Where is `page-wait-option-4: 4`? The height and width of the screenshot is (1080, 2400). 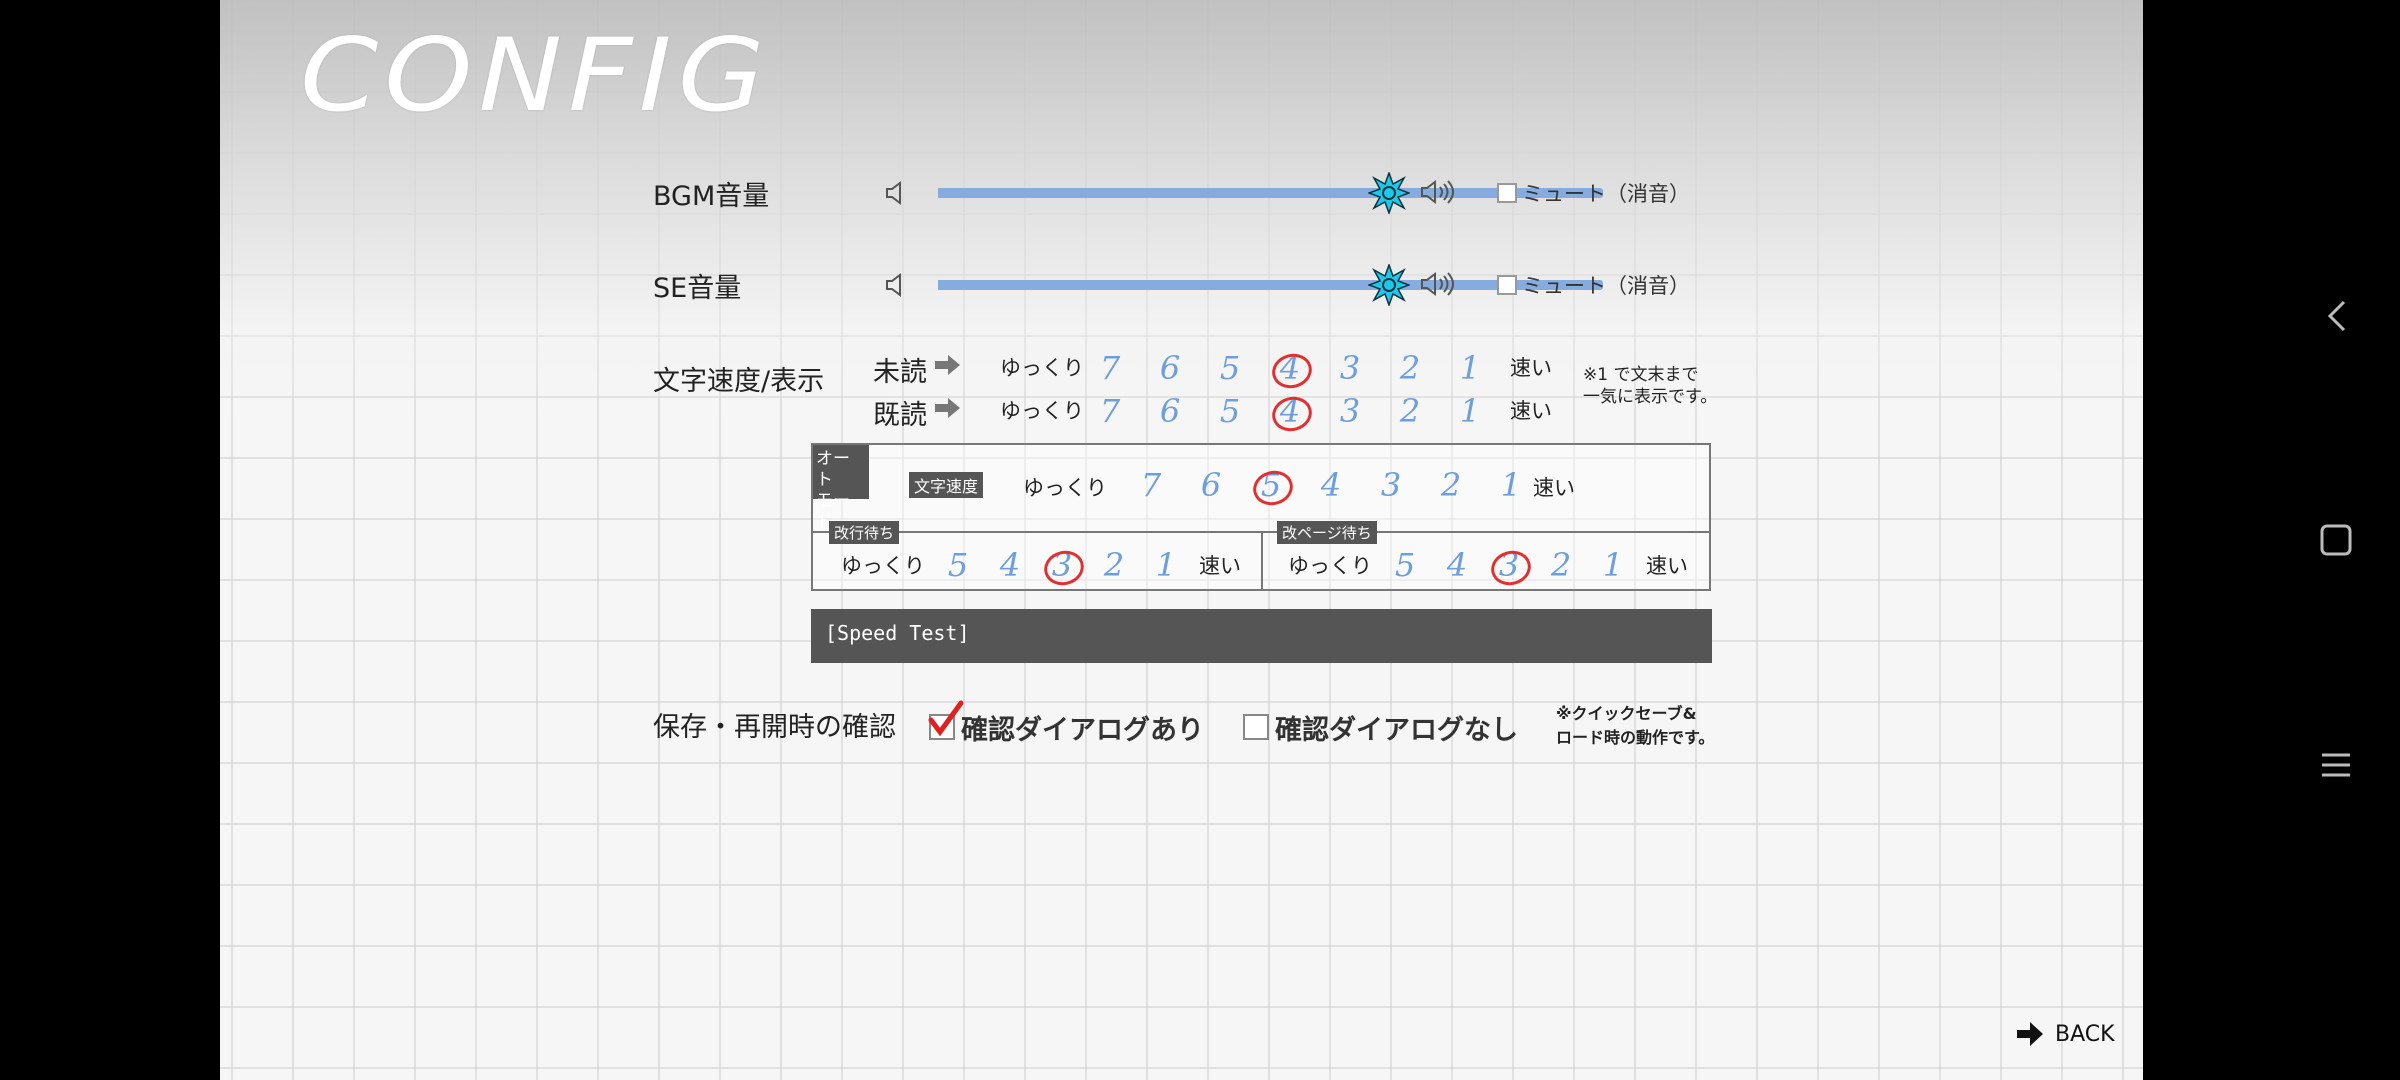
page-wait-option-4: 4 is located at coordinates (1457, 565).